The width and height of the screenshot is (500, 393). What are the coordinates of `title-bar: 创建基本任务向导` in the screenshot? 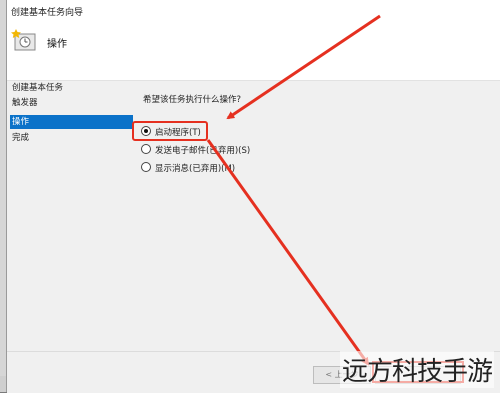 It's located at (253, 11).